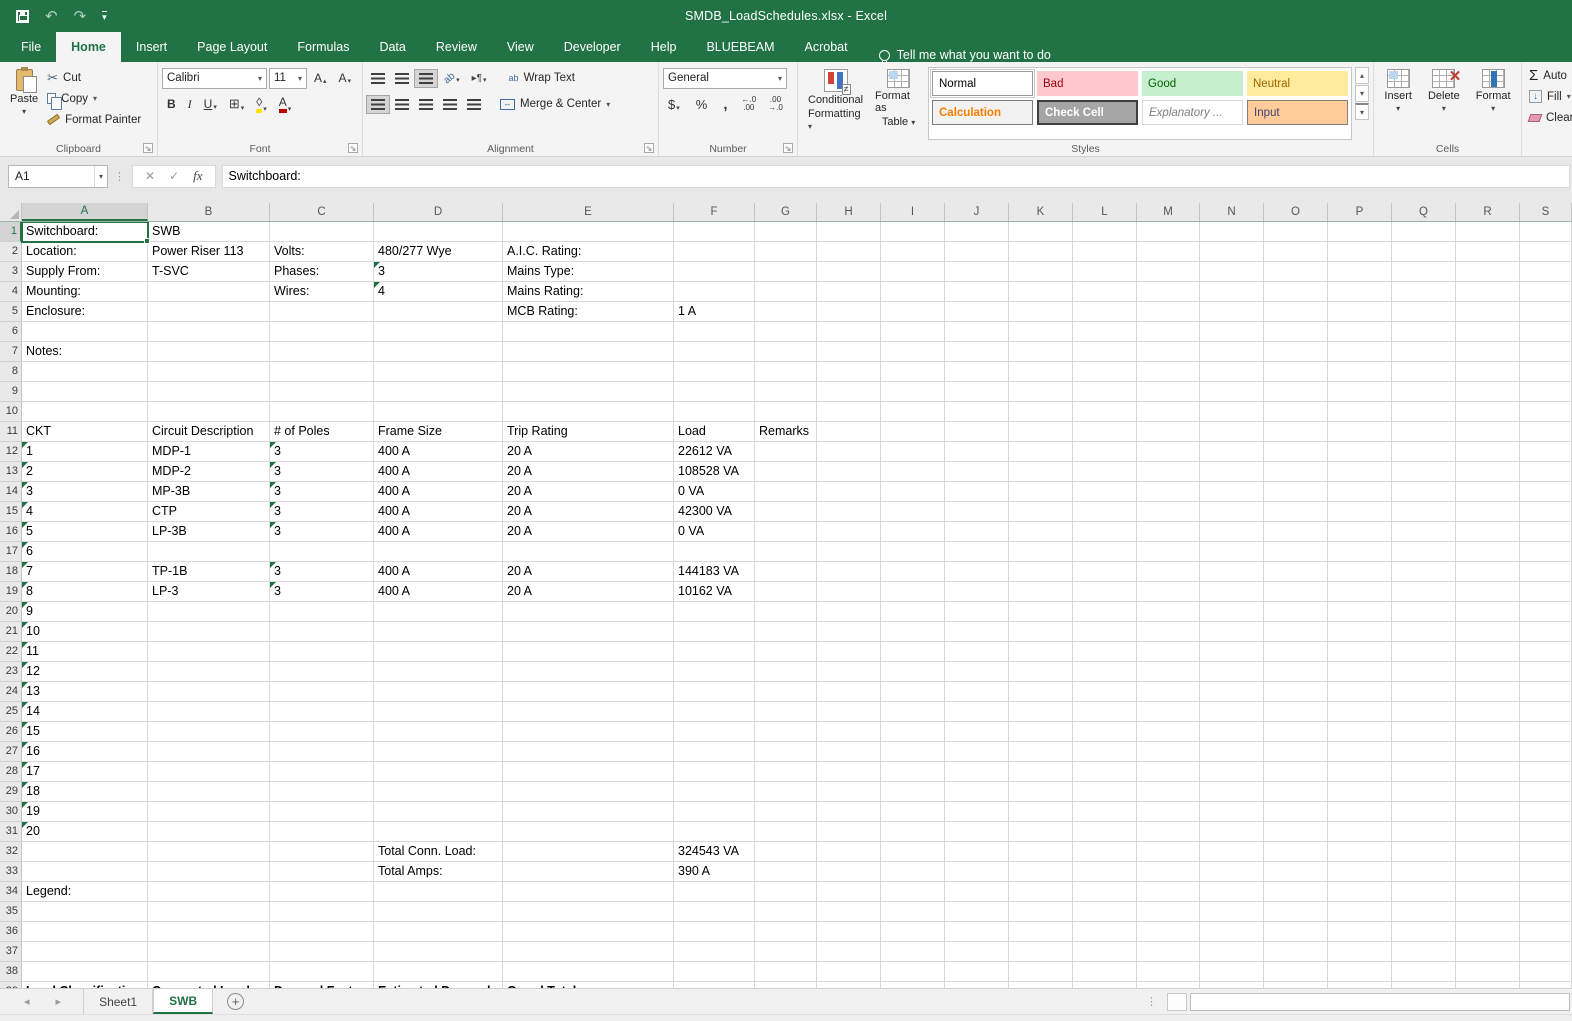 This screenshot has width=1572, height=1021. Describe the element at coordinates (438, 352) in the screenshot. I see `cell-D7` at that location.